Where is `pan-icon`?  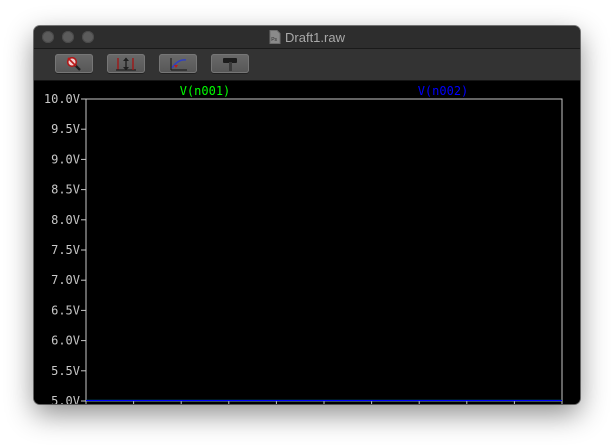
pan-icon is located at coordinates (178, 64).